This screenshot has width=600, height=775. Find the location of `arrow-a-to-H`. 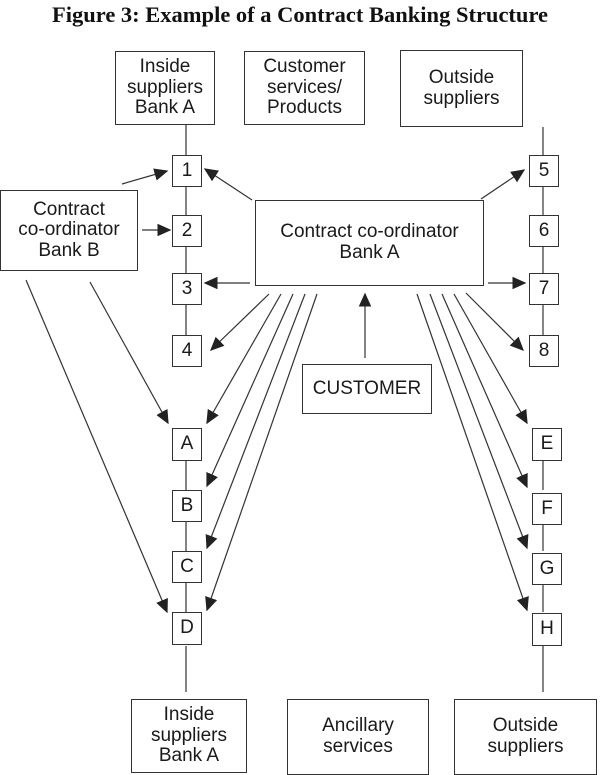

arrow-a-to-H is located at coordinates (472, 452).